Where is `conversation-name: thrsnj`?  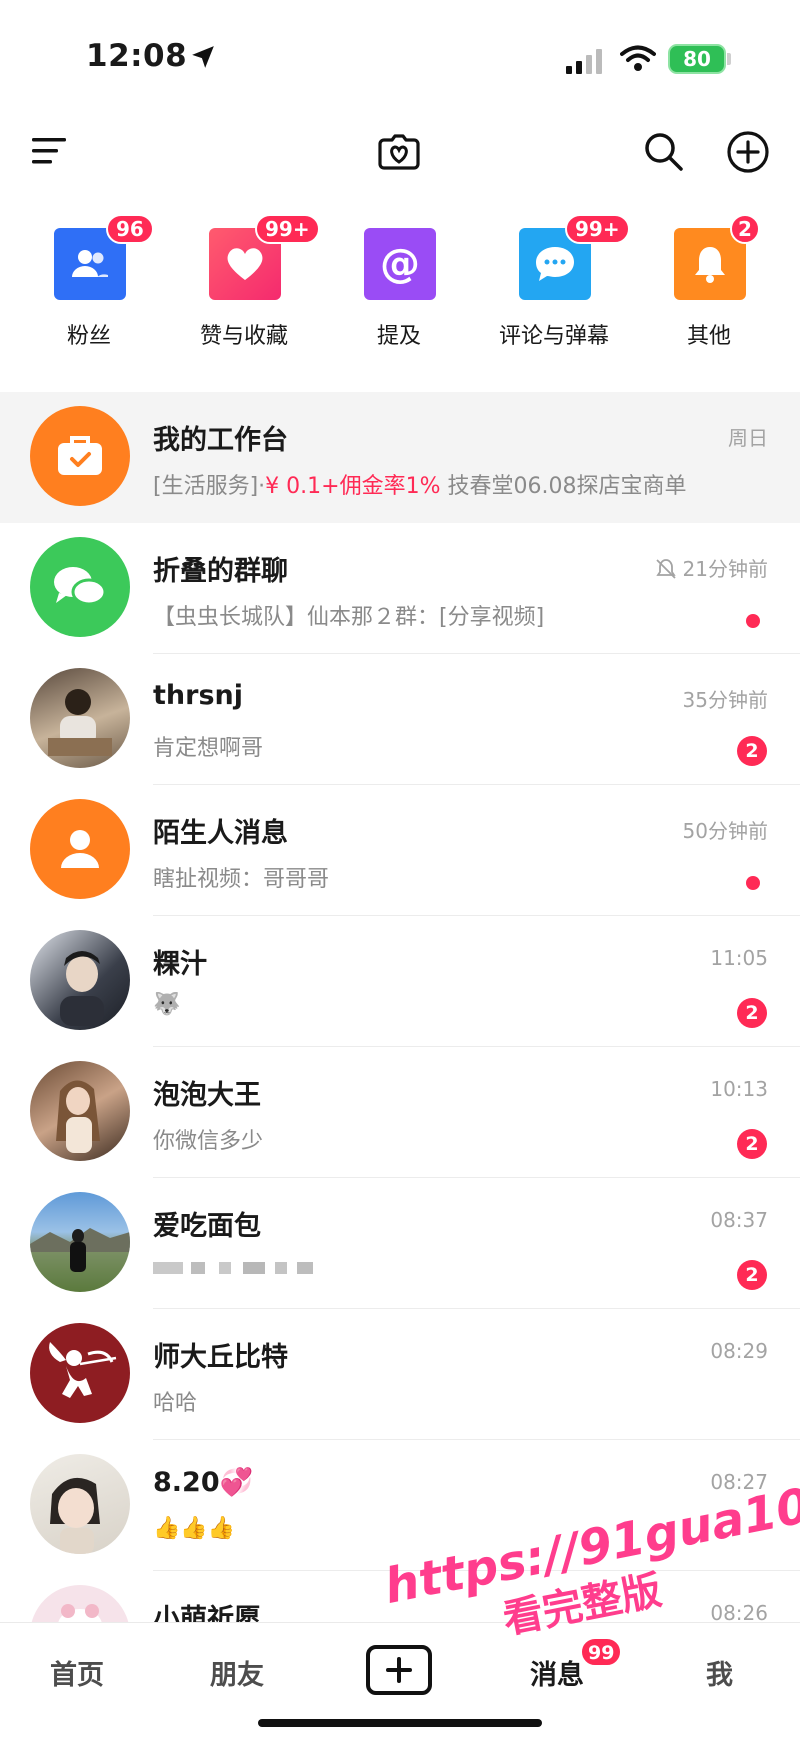 conversation-name: thrsnj is located at coordinates (198, 695).